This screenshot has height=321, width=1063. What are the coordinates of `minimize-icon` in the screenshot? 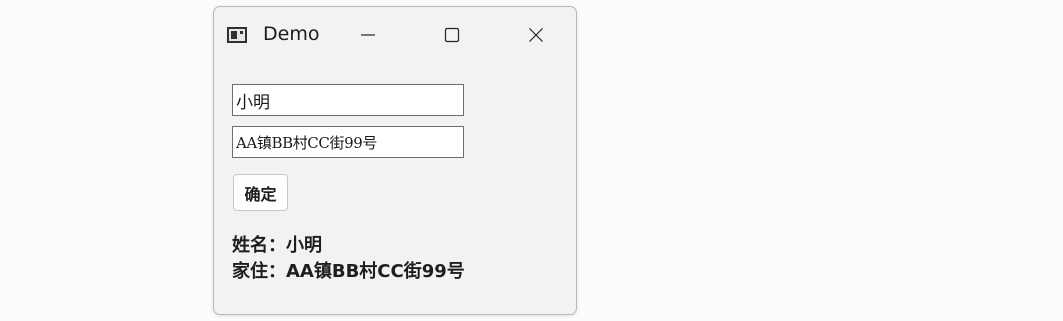 It's located at (368, 35).